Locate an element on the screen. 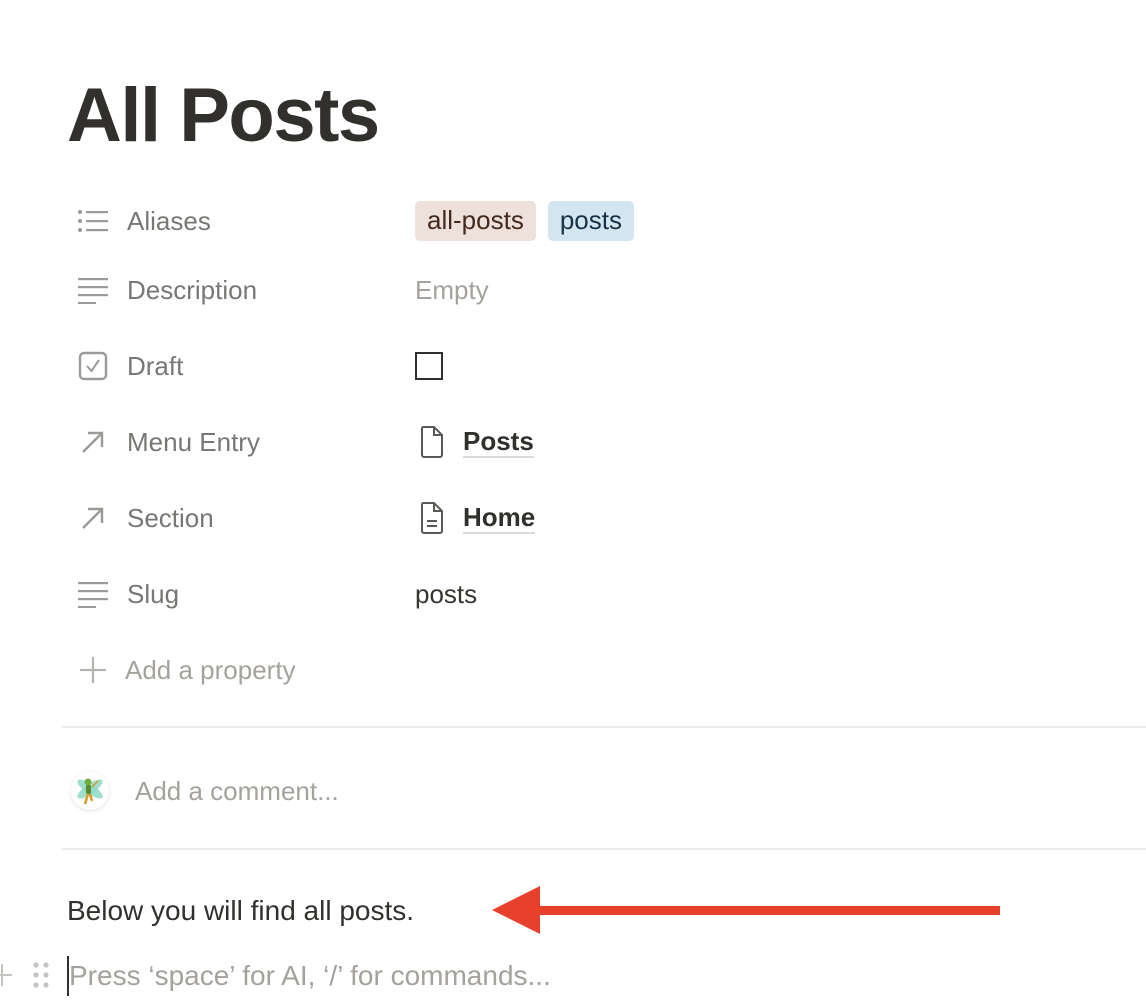 This screenshot has width=1146, height=1008. property-label: Description is located at coordinates (192, 289).